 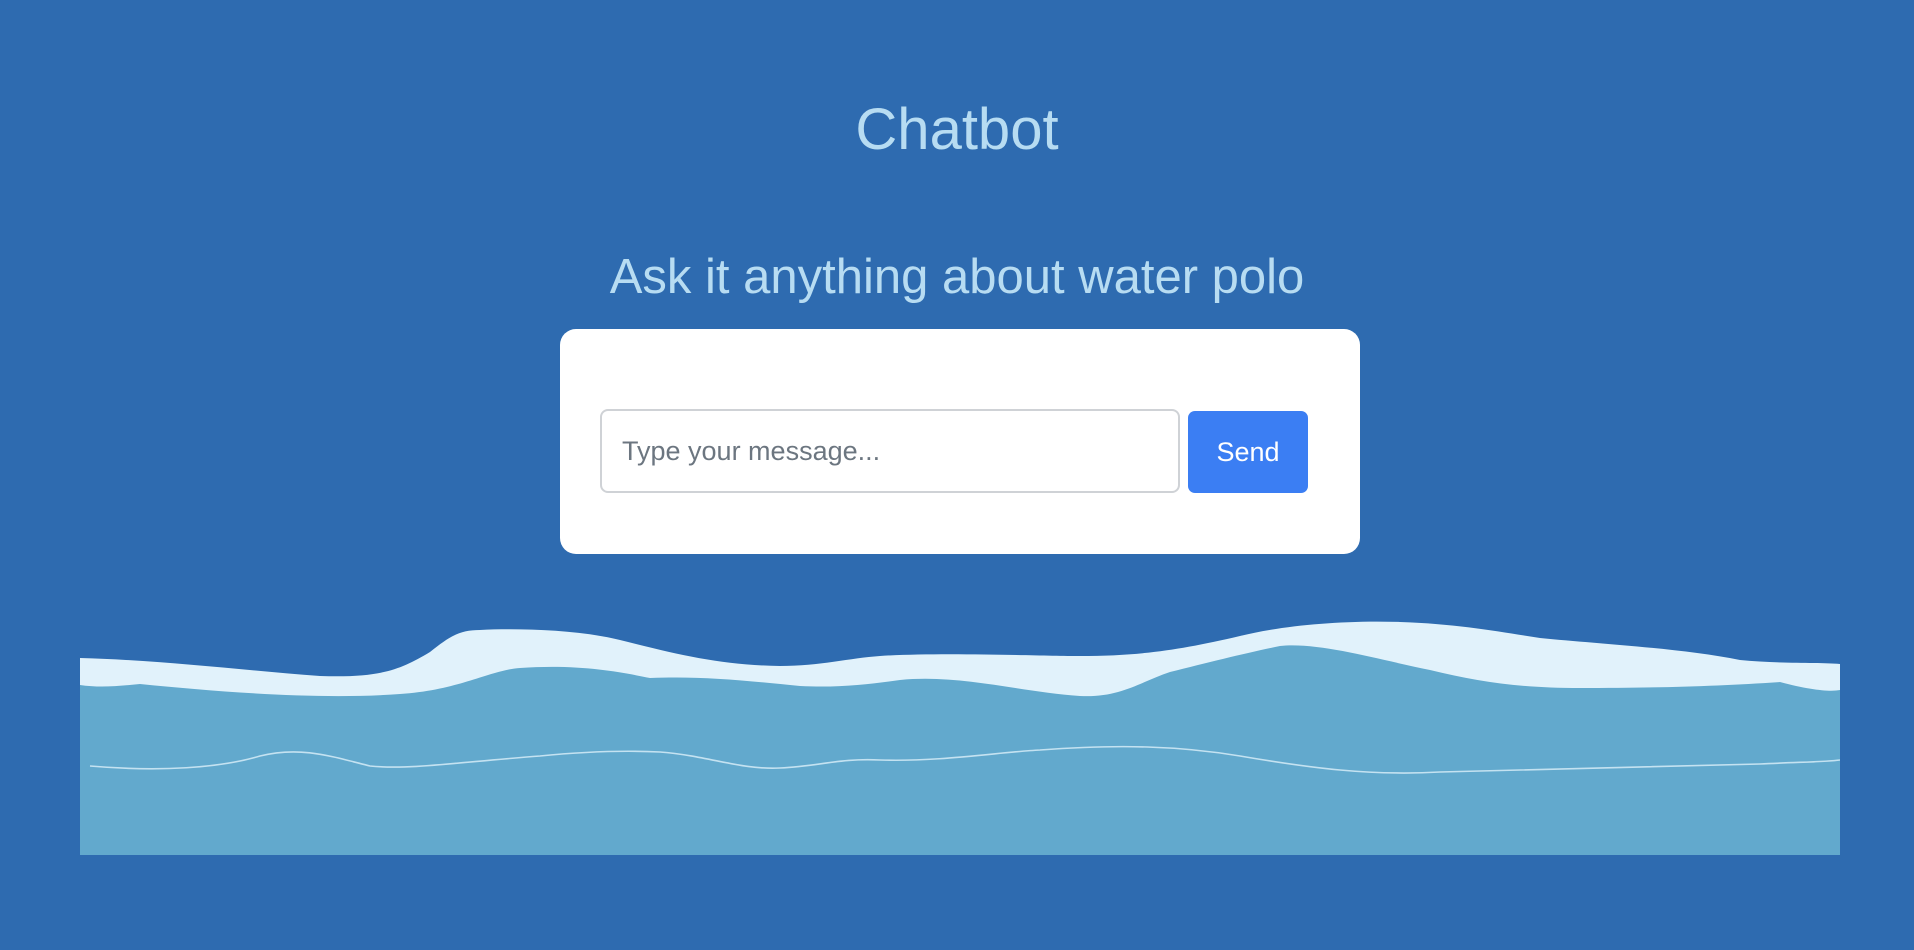 What do you see at coordinates (957, 129) in the screenshot?
I see `page-title: Chatbot` at bounding box center [957, 129].